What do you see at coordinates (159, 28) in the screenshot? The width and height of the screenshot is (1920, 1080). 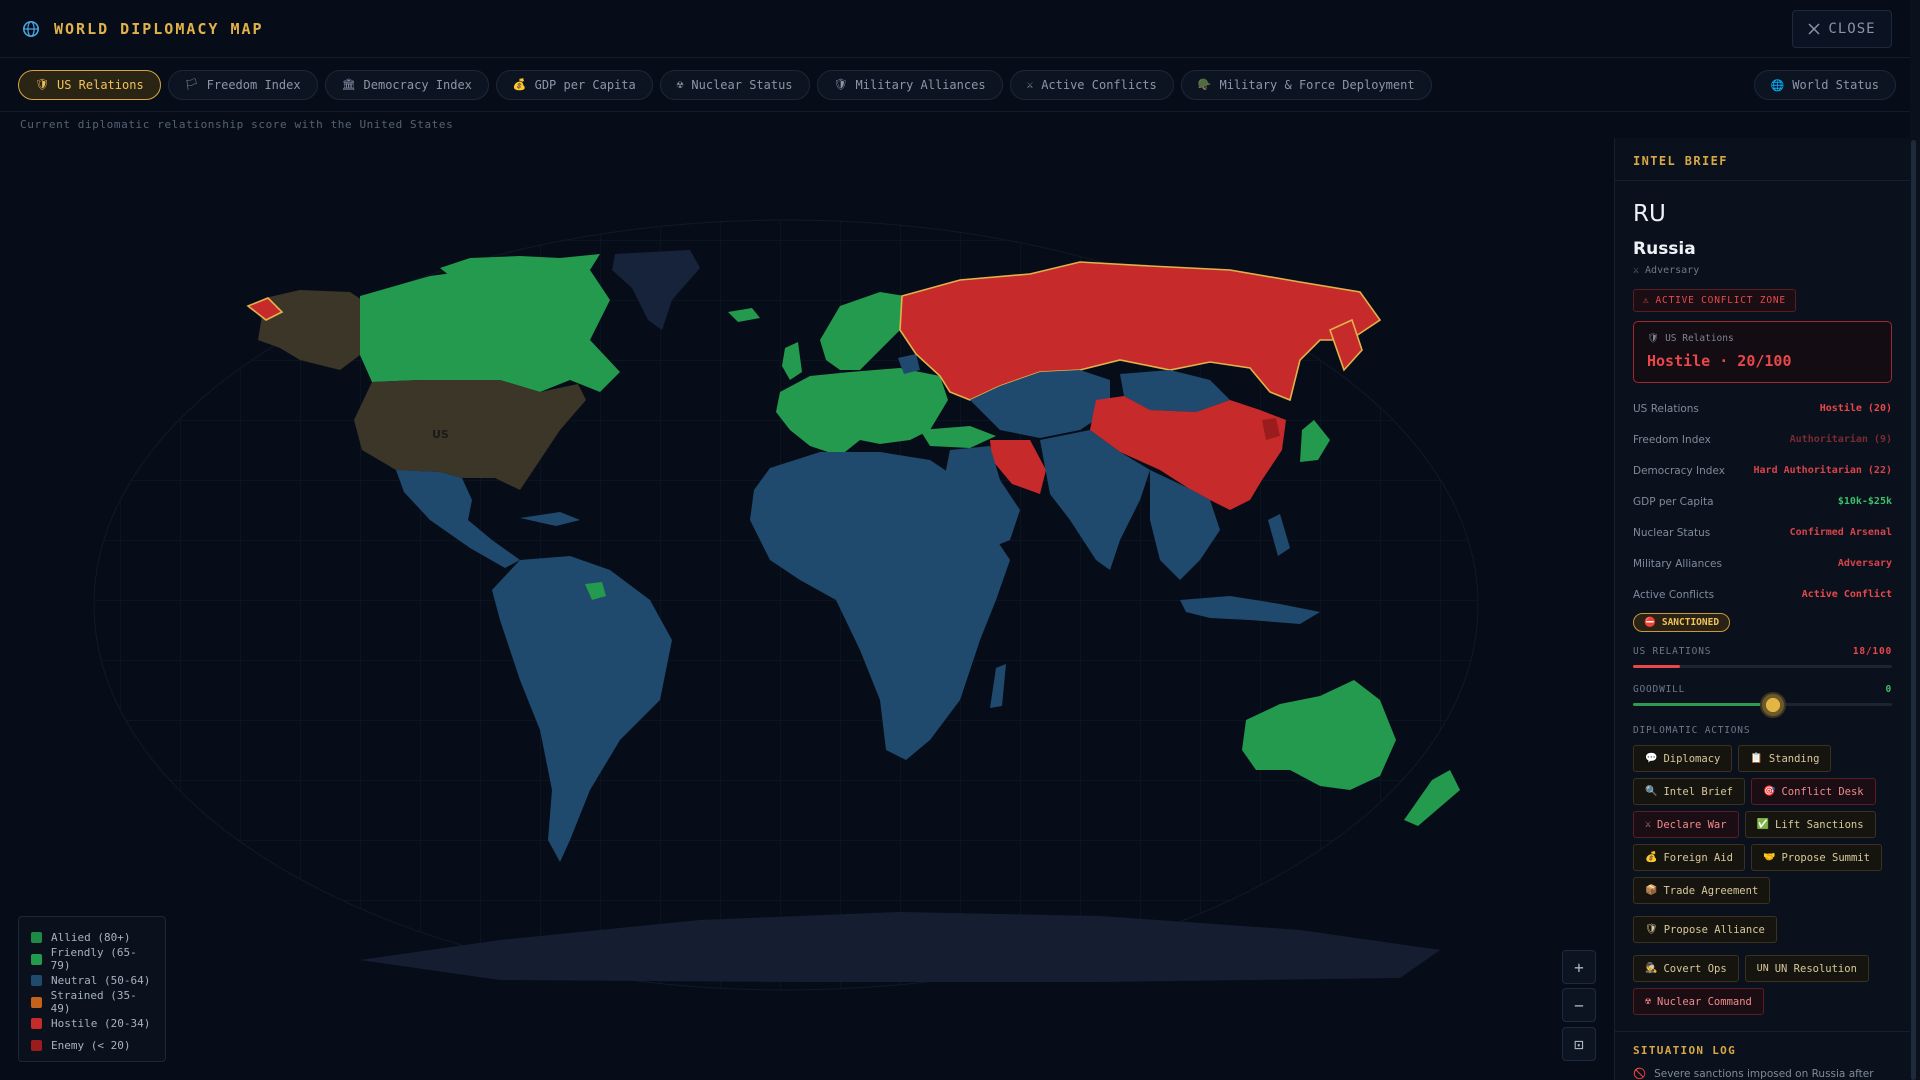 I see `page-title: WORLD DIPLOMACY MAP` at bounding box center [159, 28].